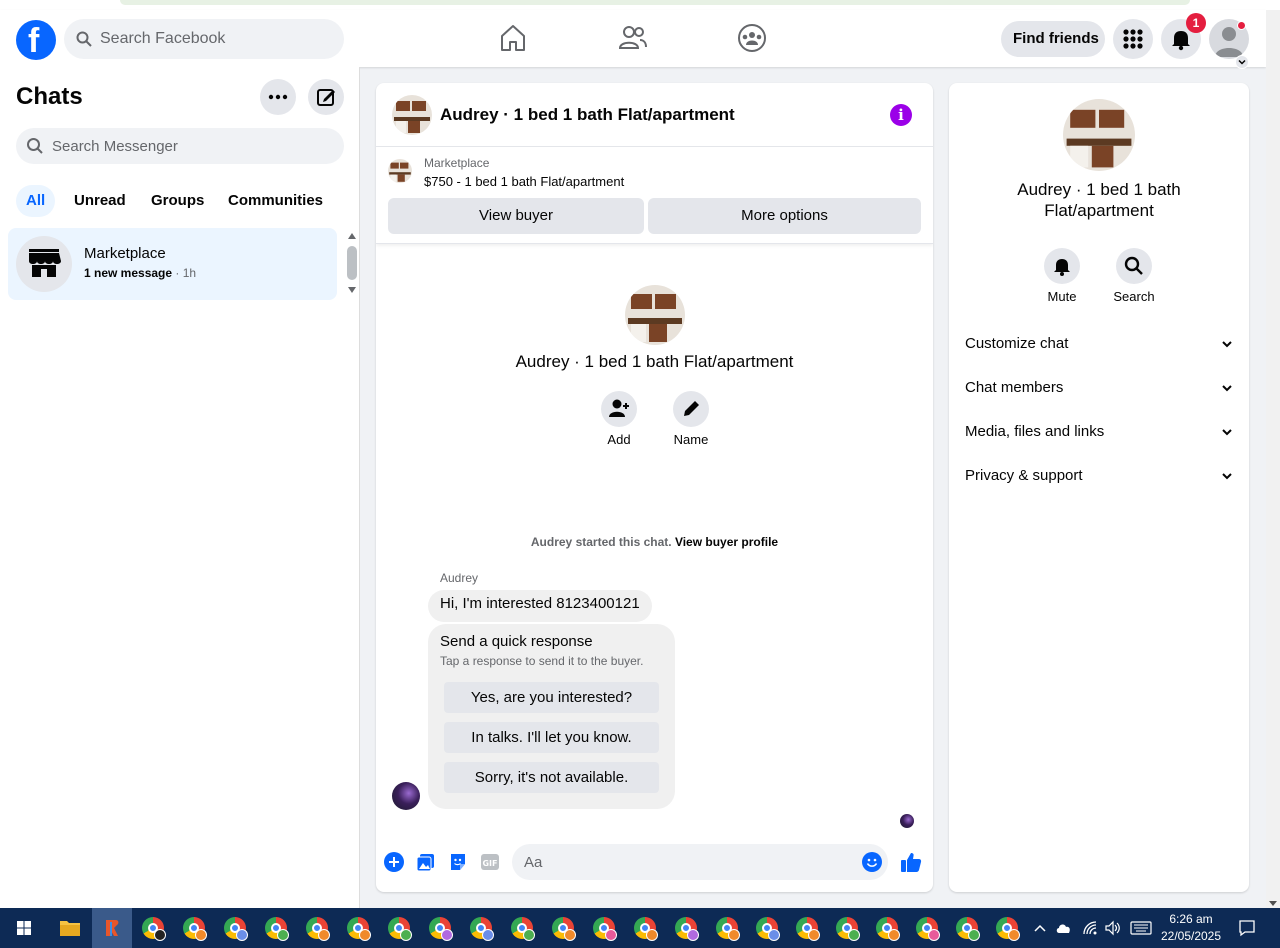 Image resolution: width=1280 pixels, height=948 pixels. What do you see at coordinates (275, 201) in the screenshot?
I see `filter-tab-communities: Communities` at bounding box center [275, 201].